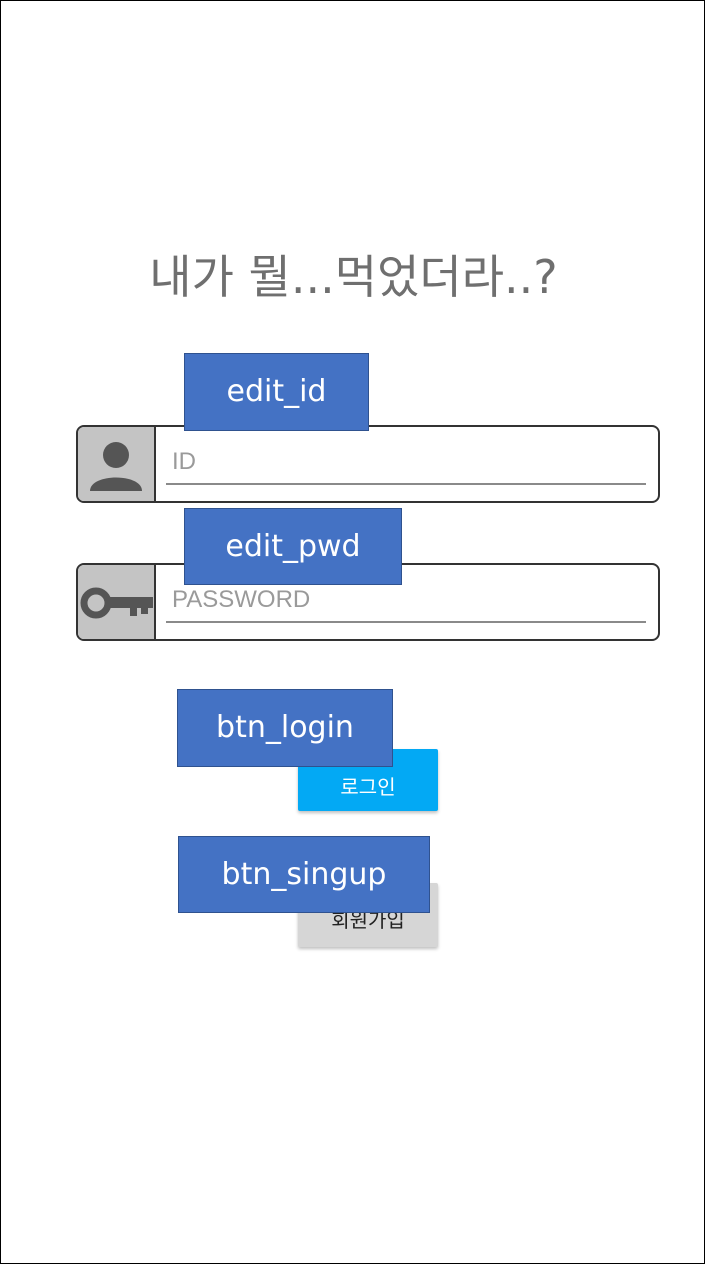 This screenshot has width=705, height=1264. I want to click on app-title: 내가 뭘...먹었더라..?, so click(353, 277).